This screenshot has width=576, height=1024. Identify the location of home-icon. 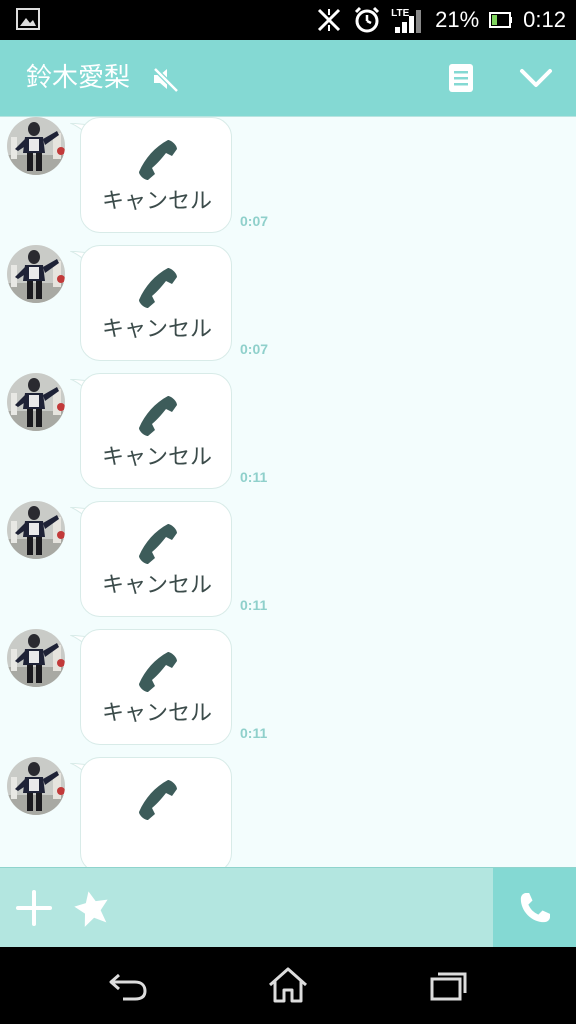
(288, 985).